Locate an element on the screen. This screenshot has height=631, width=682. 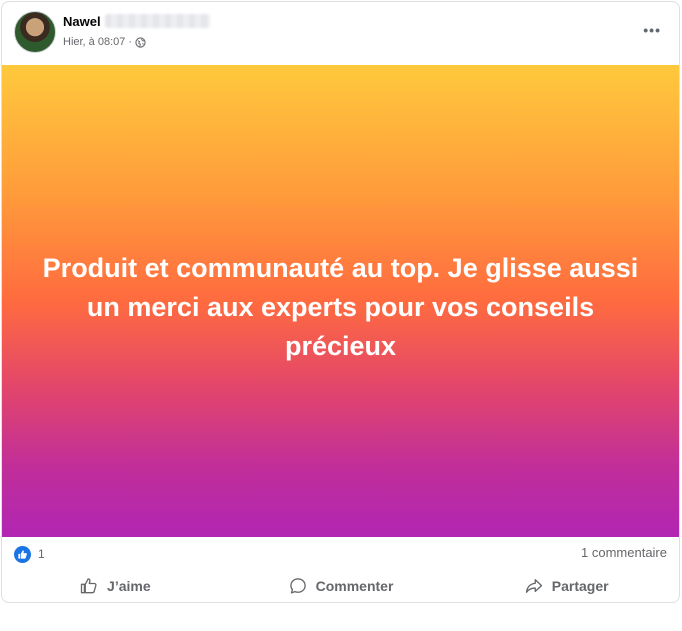
like-button-label: J’aime is located at coordinates (129, 586).